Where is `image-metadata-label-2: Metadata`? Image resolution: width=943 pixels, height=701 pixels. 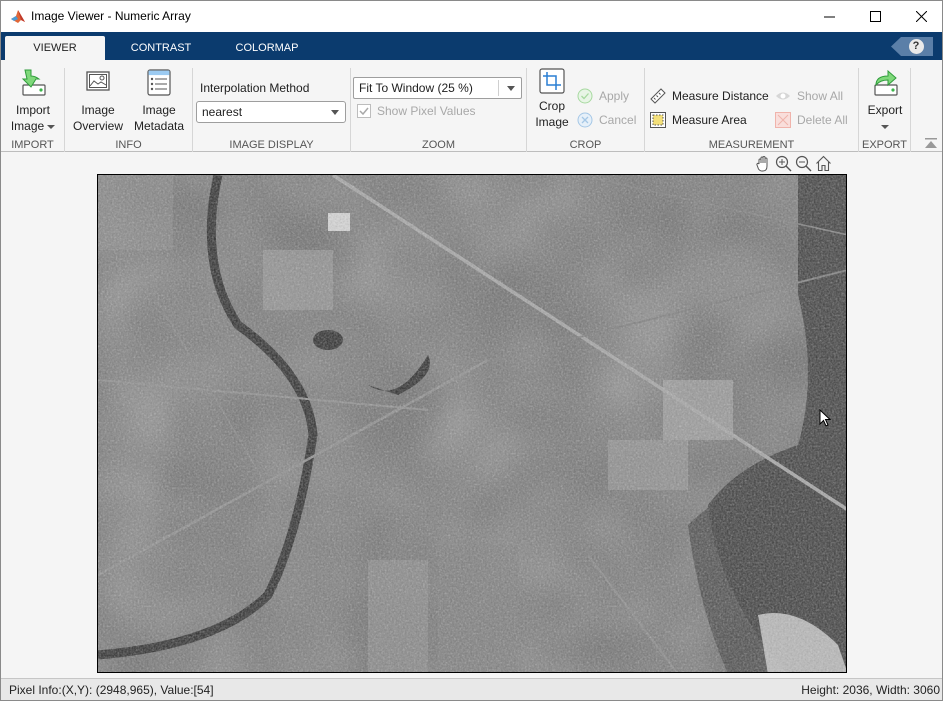 image-metadata-label-2: Metadata is located at coordinates (159, 126).